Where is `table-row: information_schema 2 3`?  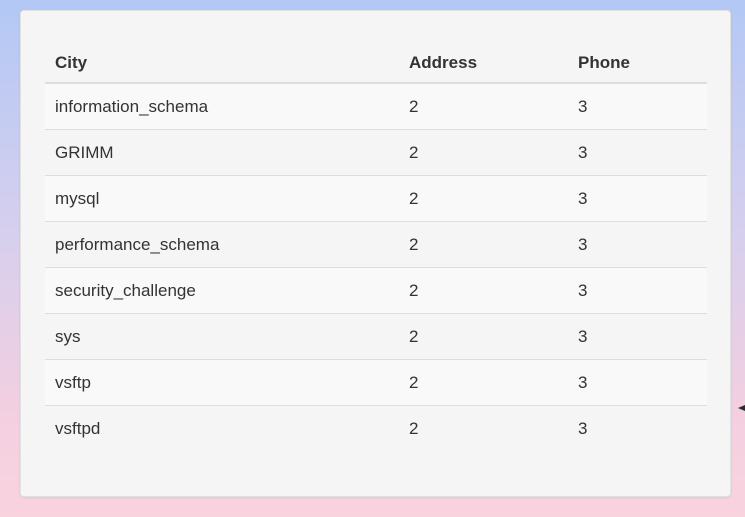
table-row: information_schema 2 3 is located at coordinates (376, 106).